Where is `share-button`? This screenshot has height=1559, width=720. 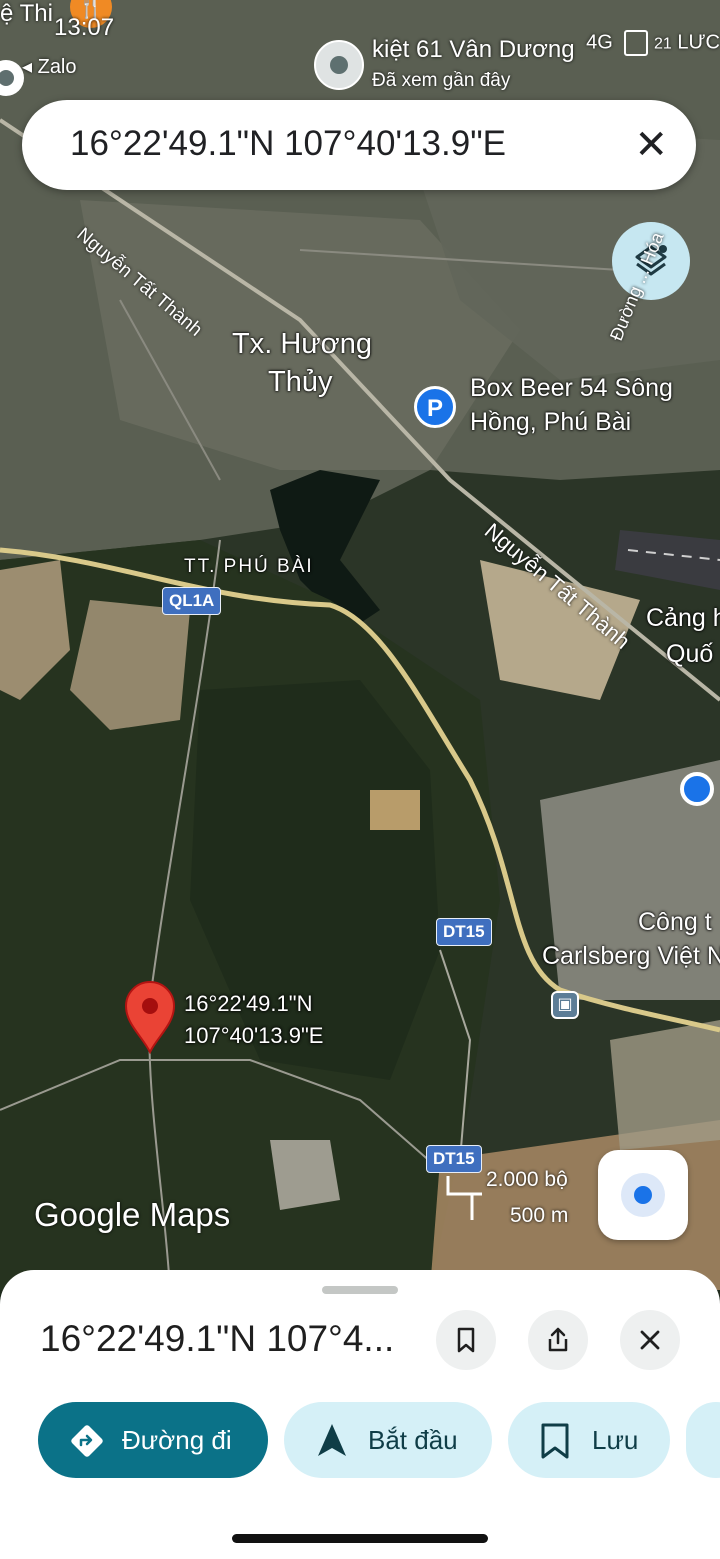 share-button is located at coordinates (558, 1340).